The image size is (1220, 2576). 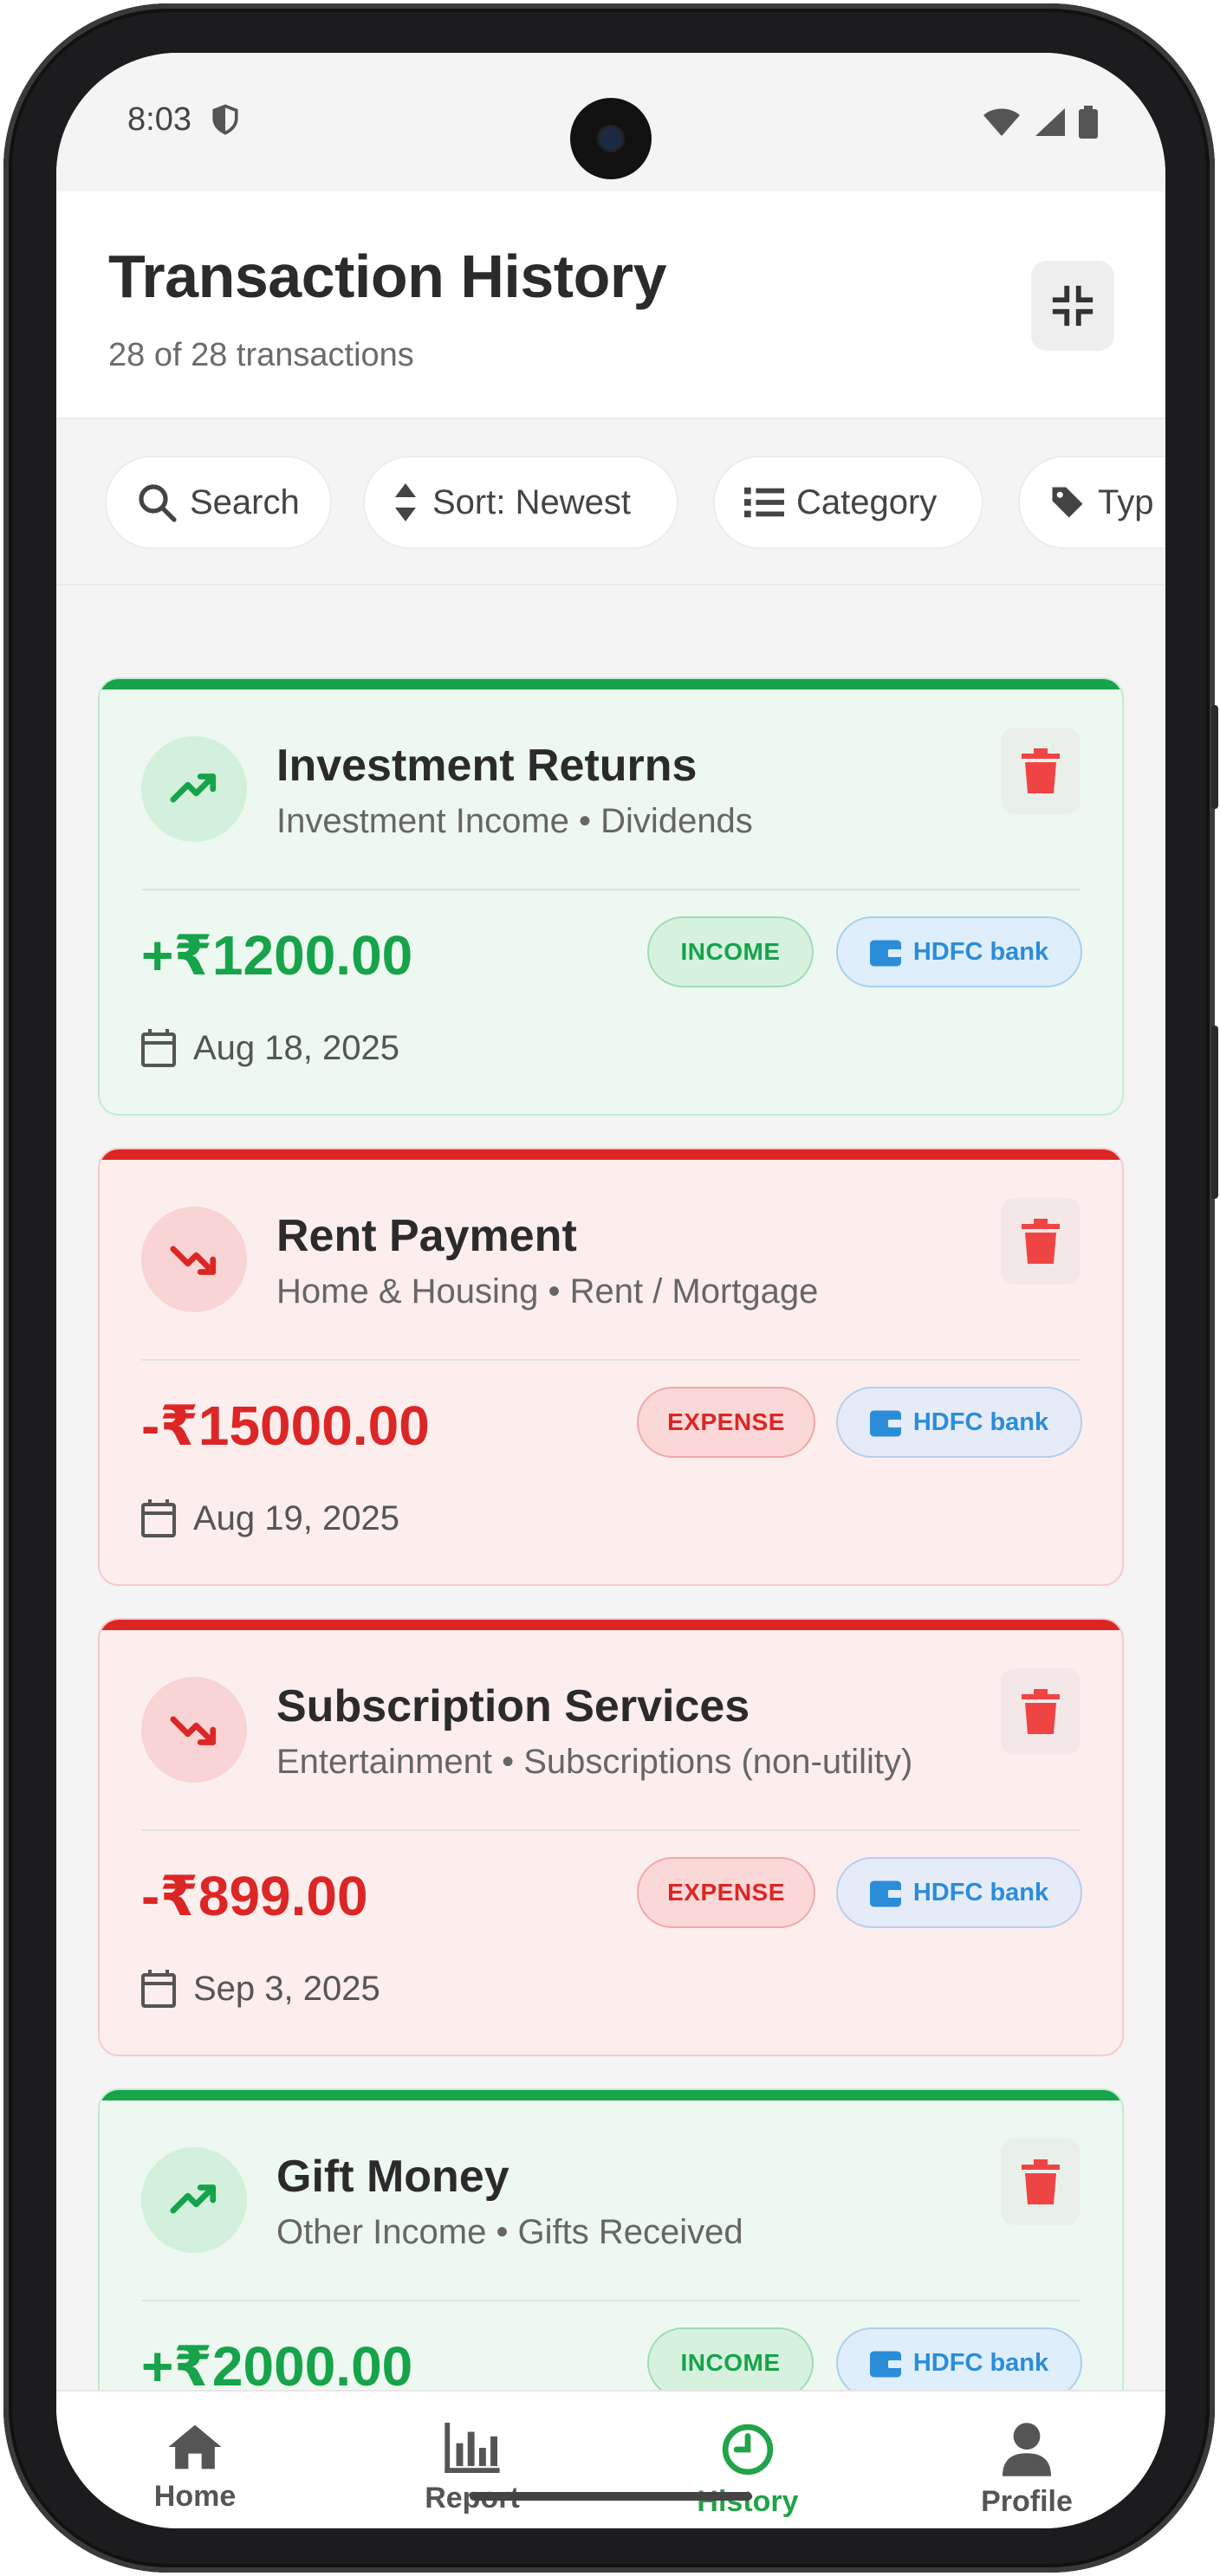 I want to click on sort-icon, so click(x=405, y=502).